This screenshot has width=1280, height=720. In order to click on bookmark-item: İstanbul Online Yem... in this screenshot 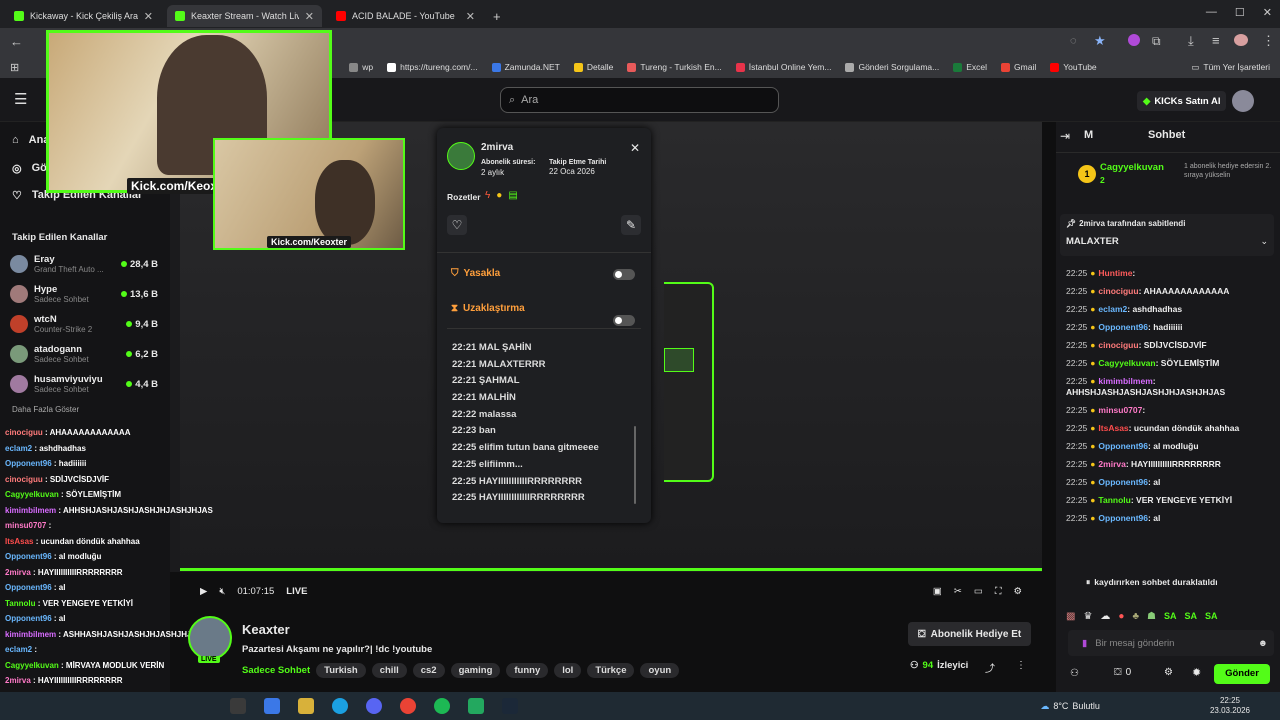, I will do `click(783, 67)`.